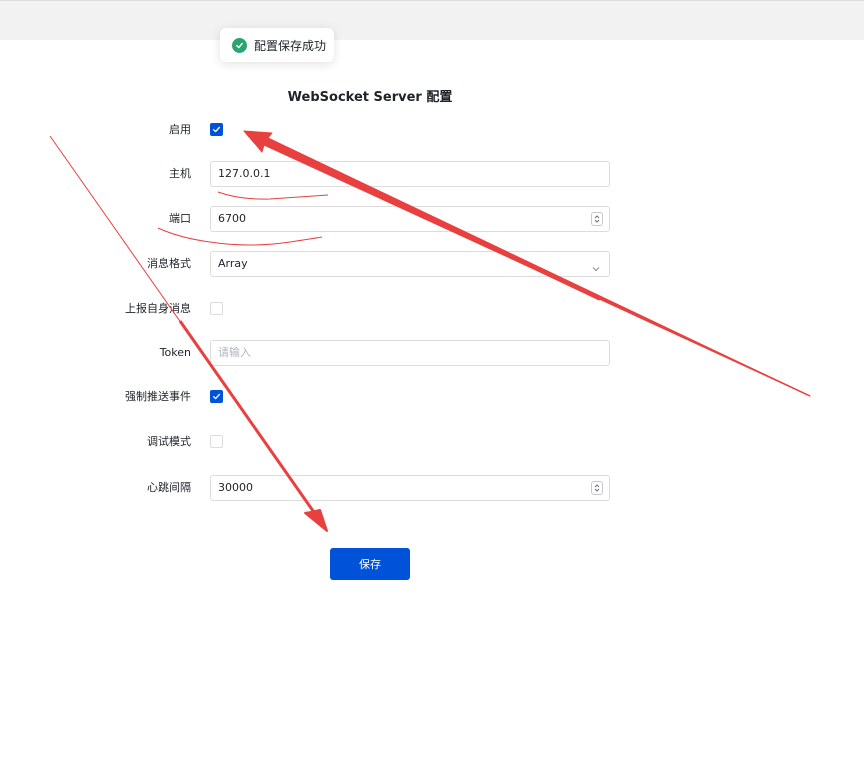  What do you see at coordinates (216, 129) in the screenshot?
I see `enable-checkbox` at bounding box center [216, 129].